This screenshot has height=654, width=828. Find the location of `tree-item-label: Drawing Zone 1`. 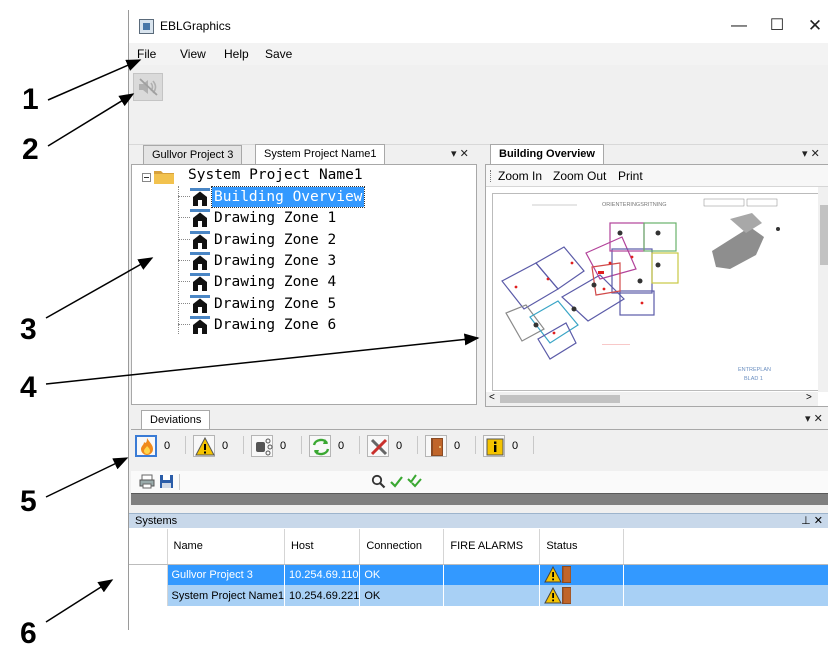

tree-item-label: Drawing Zone 1 is located at coordinates (275, 218).